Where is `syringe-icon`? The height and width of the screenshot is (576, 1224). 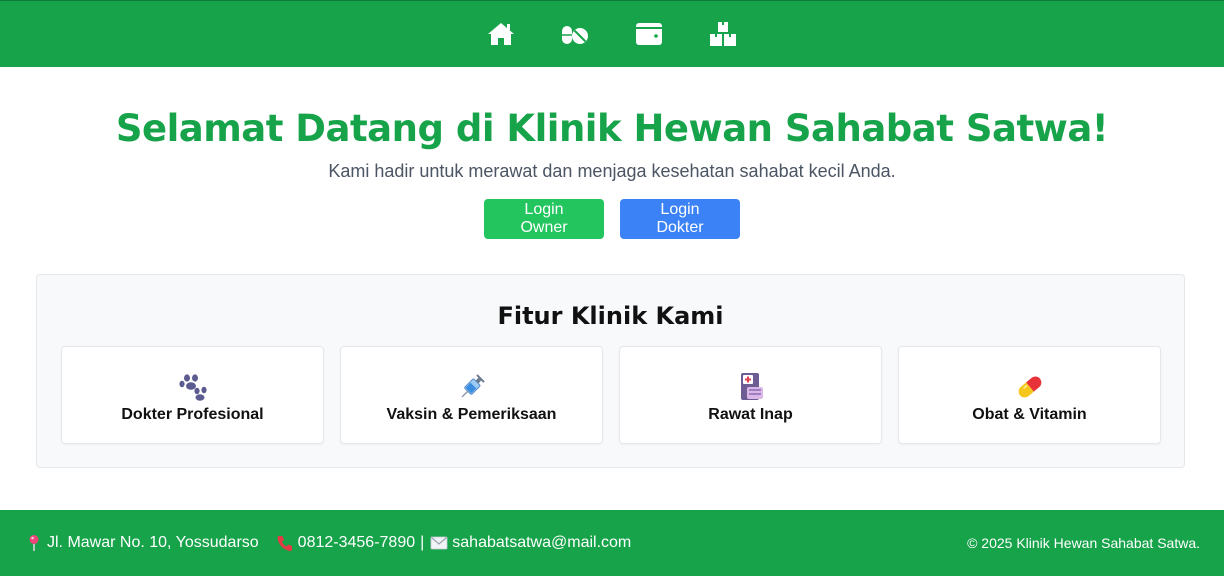
syringe-icon is located at coordinates (472, 387).